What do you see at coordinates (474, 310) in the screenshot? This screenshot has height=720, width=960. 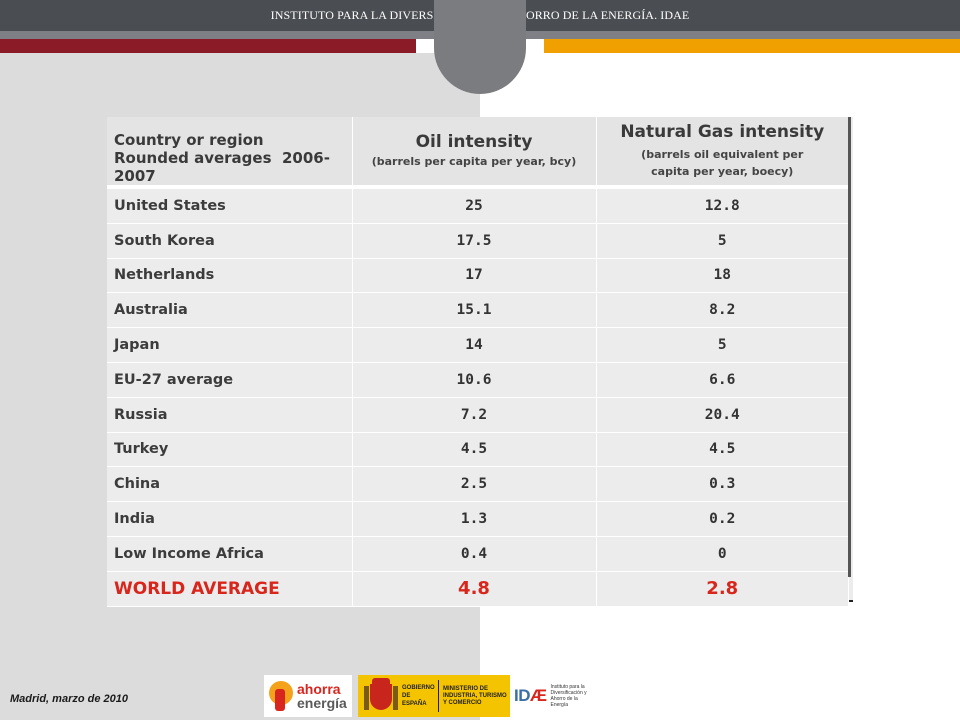 I see `row-oil-value: 15.1` at bounding box center [474, 310].